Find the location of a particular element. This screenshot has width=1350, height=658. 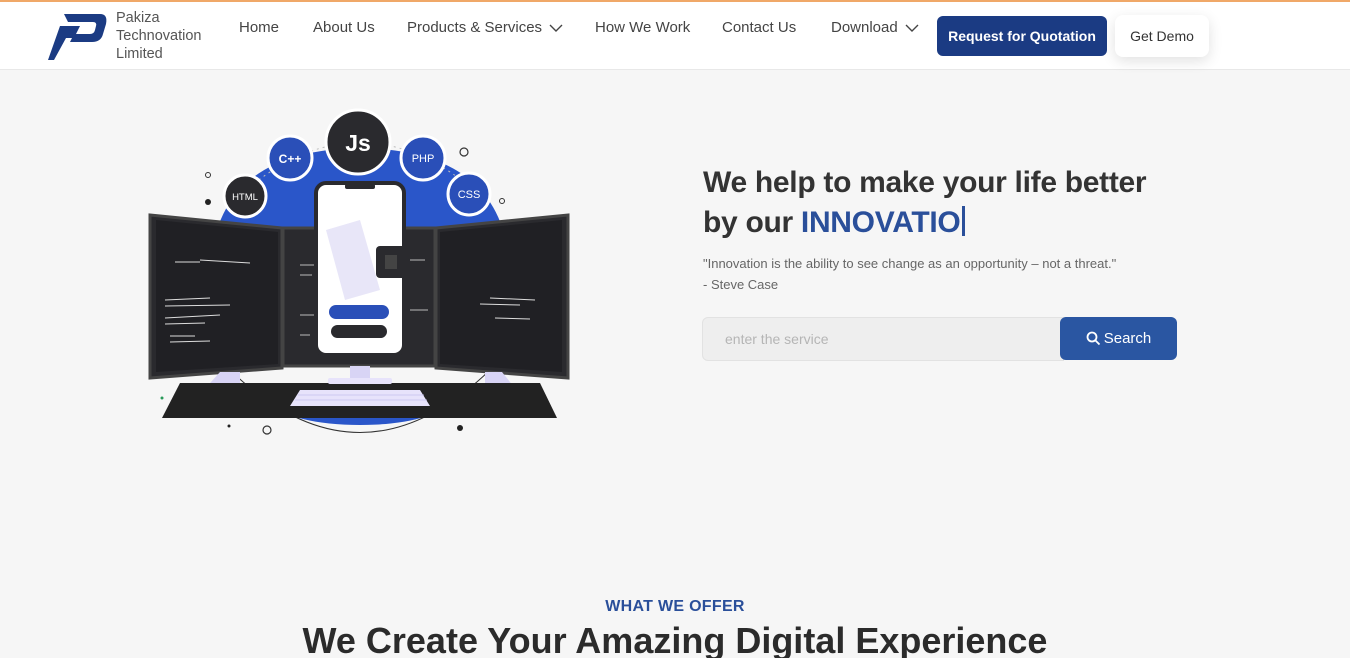

quote-author: - Steve Case is located at coordinates (741, 284).